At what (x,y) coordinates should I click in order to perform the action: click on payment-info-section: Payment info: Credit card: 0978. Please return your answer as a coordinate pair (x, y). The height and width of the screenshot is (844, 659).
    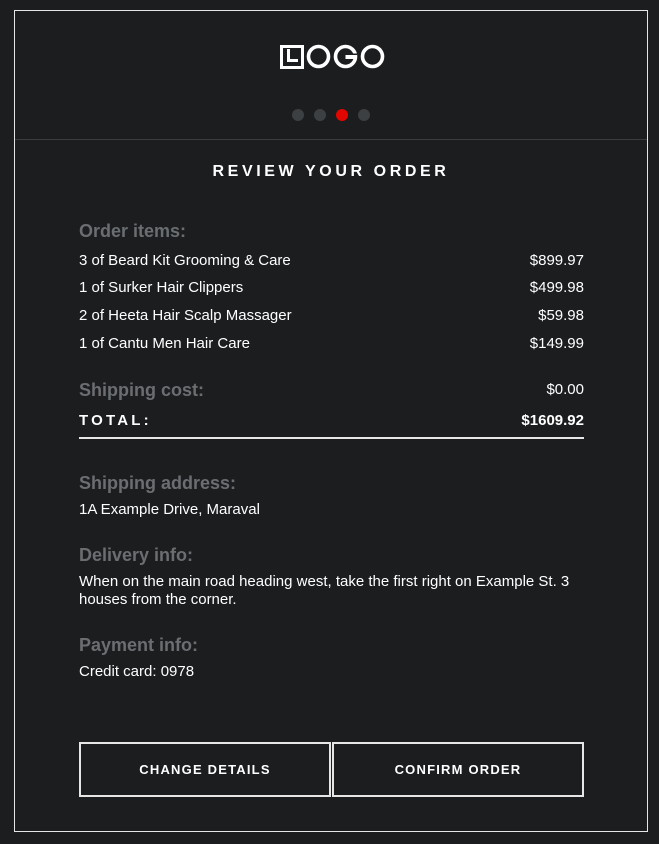
    Looking at the image, I should click on (331, 657).